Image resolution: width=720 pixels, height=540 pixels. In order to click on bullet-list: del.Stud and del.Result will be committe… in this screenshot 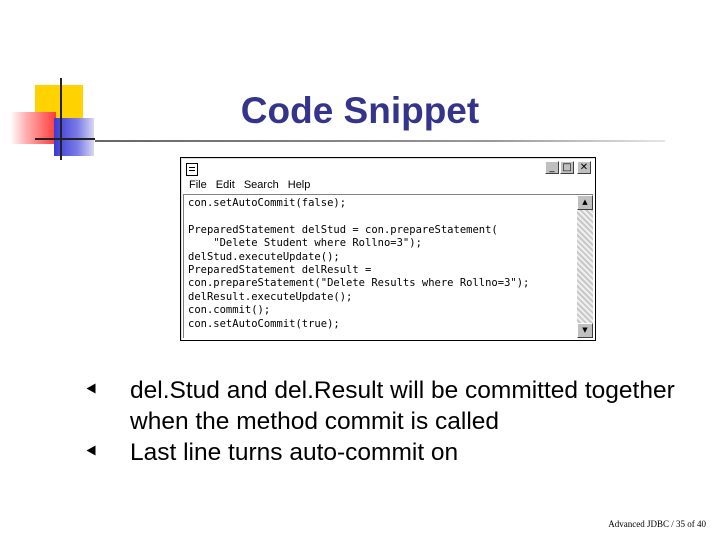, I will do `click(386, 421)`.